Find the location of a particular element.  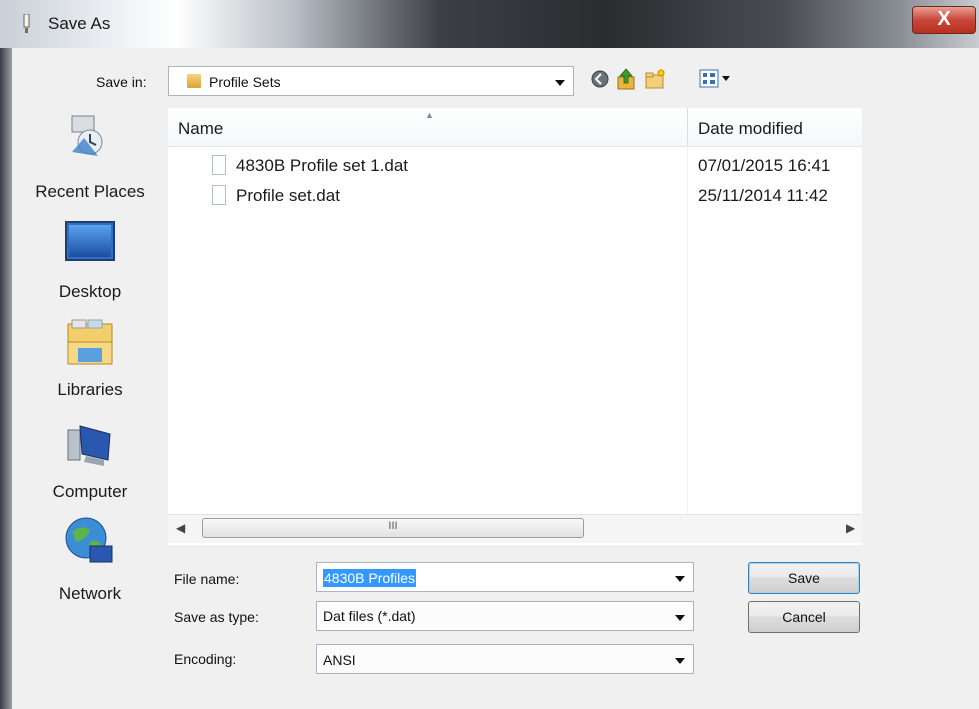

up-folder-icon is located at coordinates (627, 79).